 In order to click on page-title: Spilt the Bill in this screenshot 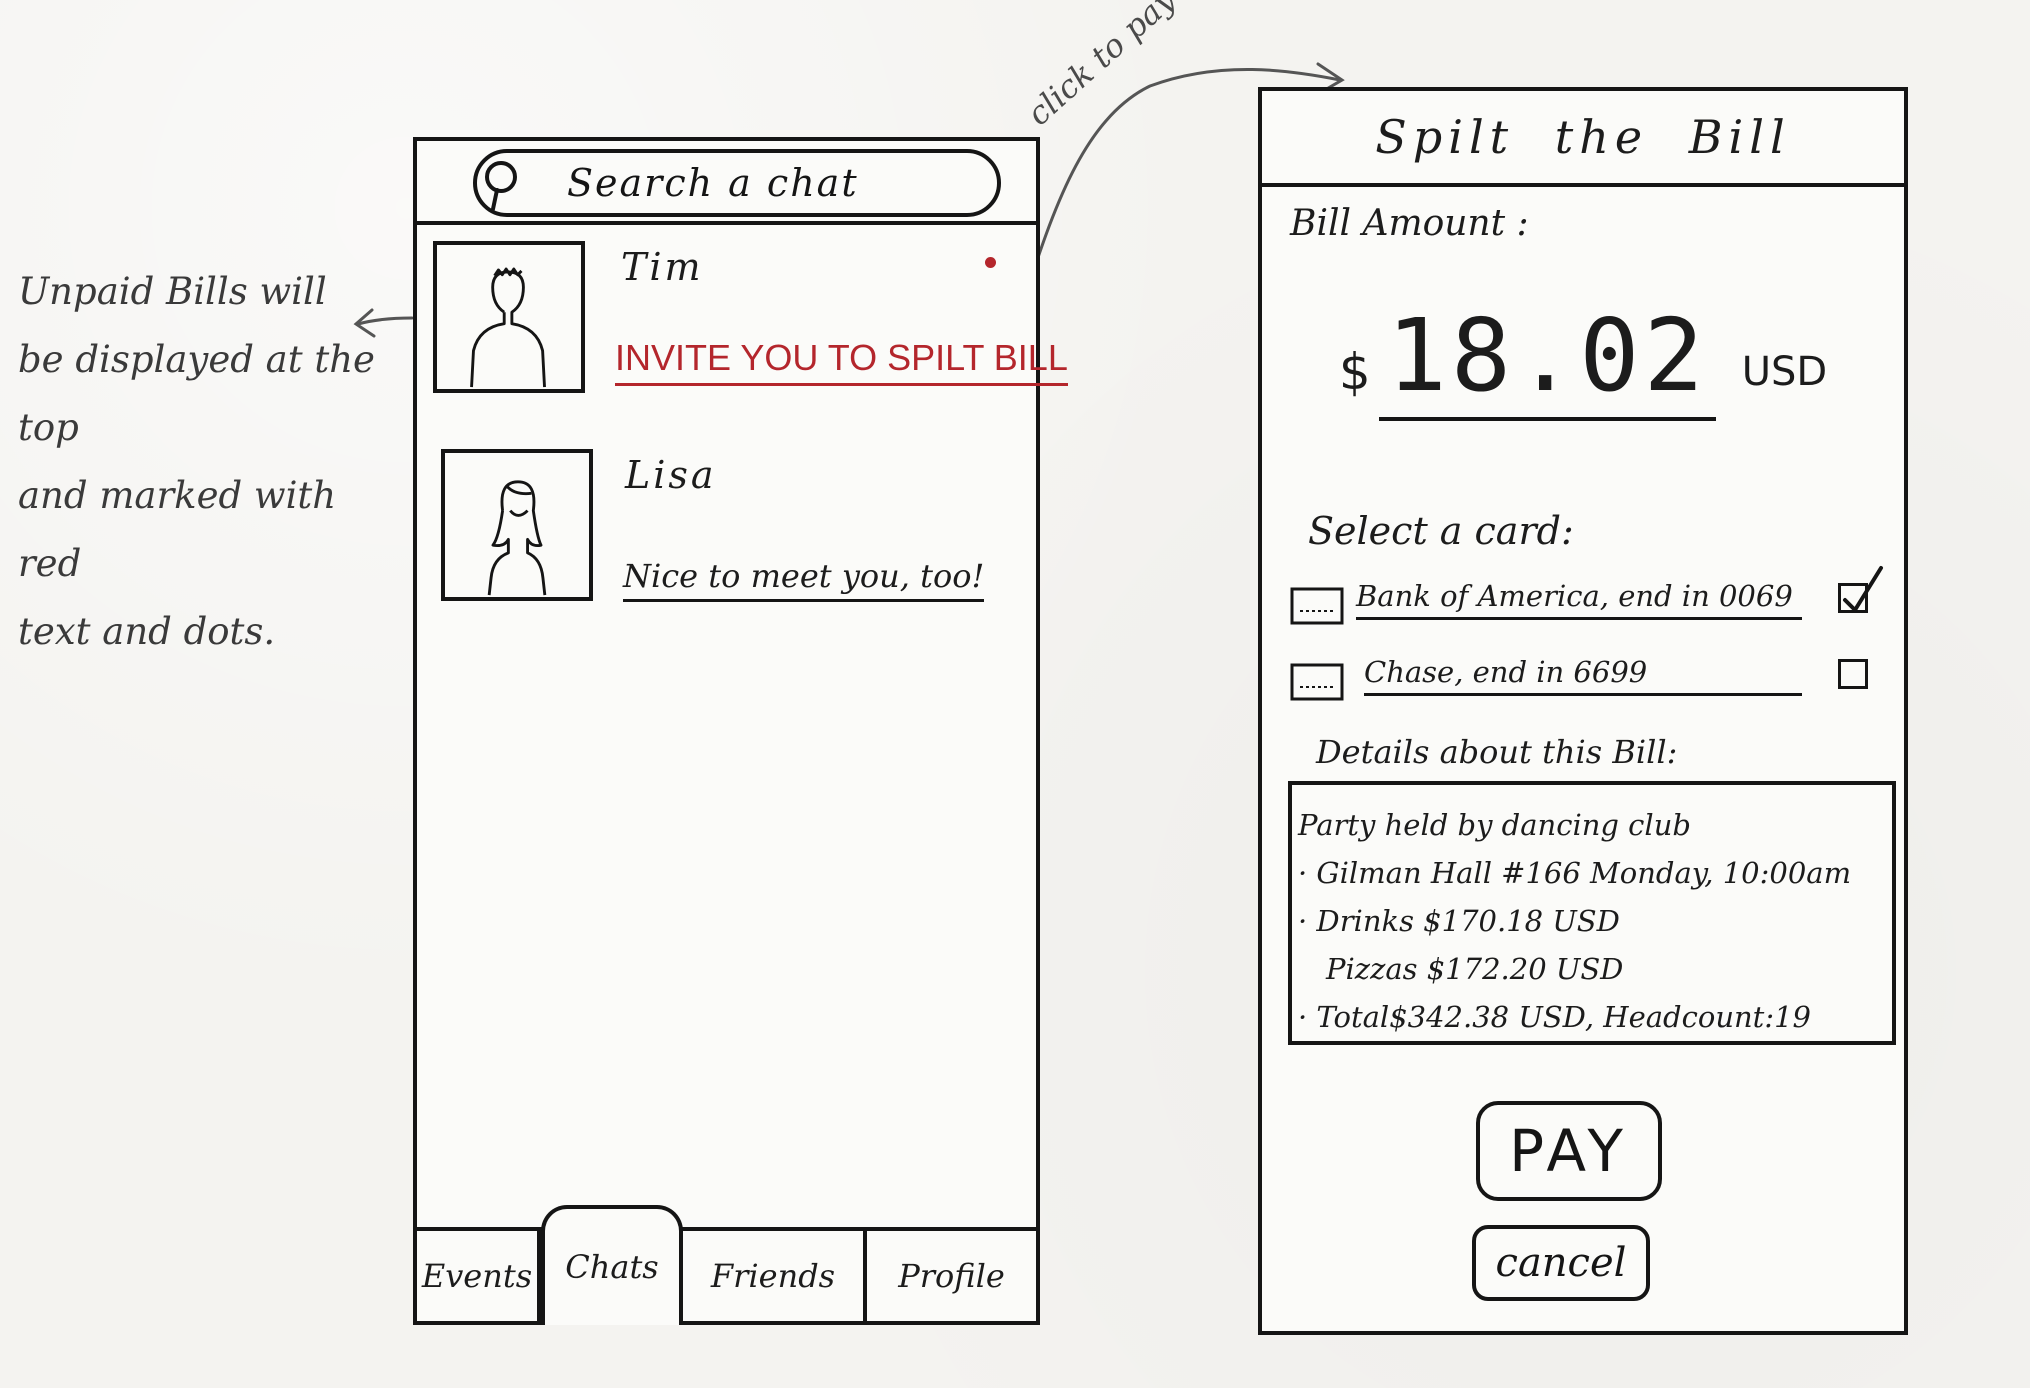, I will do `click(1583, 137)`.